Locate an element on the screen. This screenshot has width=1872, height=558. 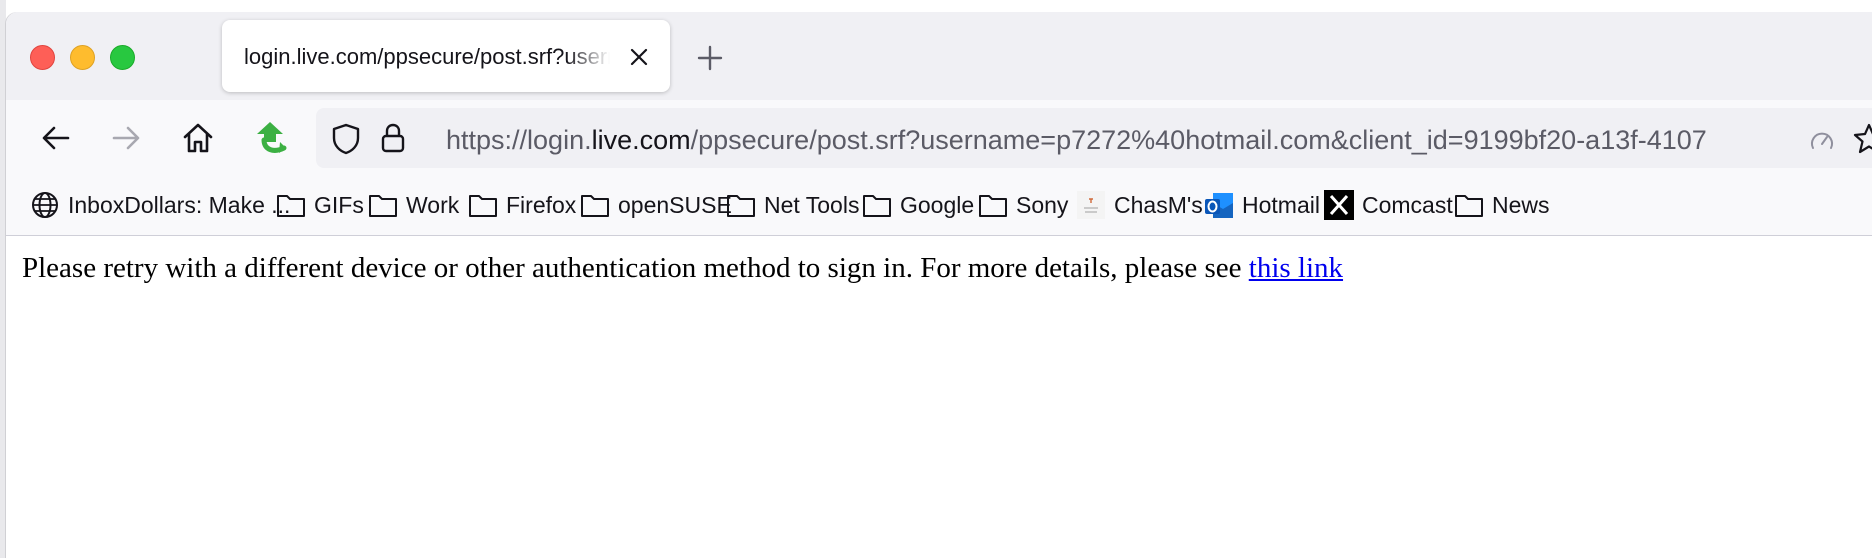
bookmark-label: GIFs is located at coordinates (339, 204).